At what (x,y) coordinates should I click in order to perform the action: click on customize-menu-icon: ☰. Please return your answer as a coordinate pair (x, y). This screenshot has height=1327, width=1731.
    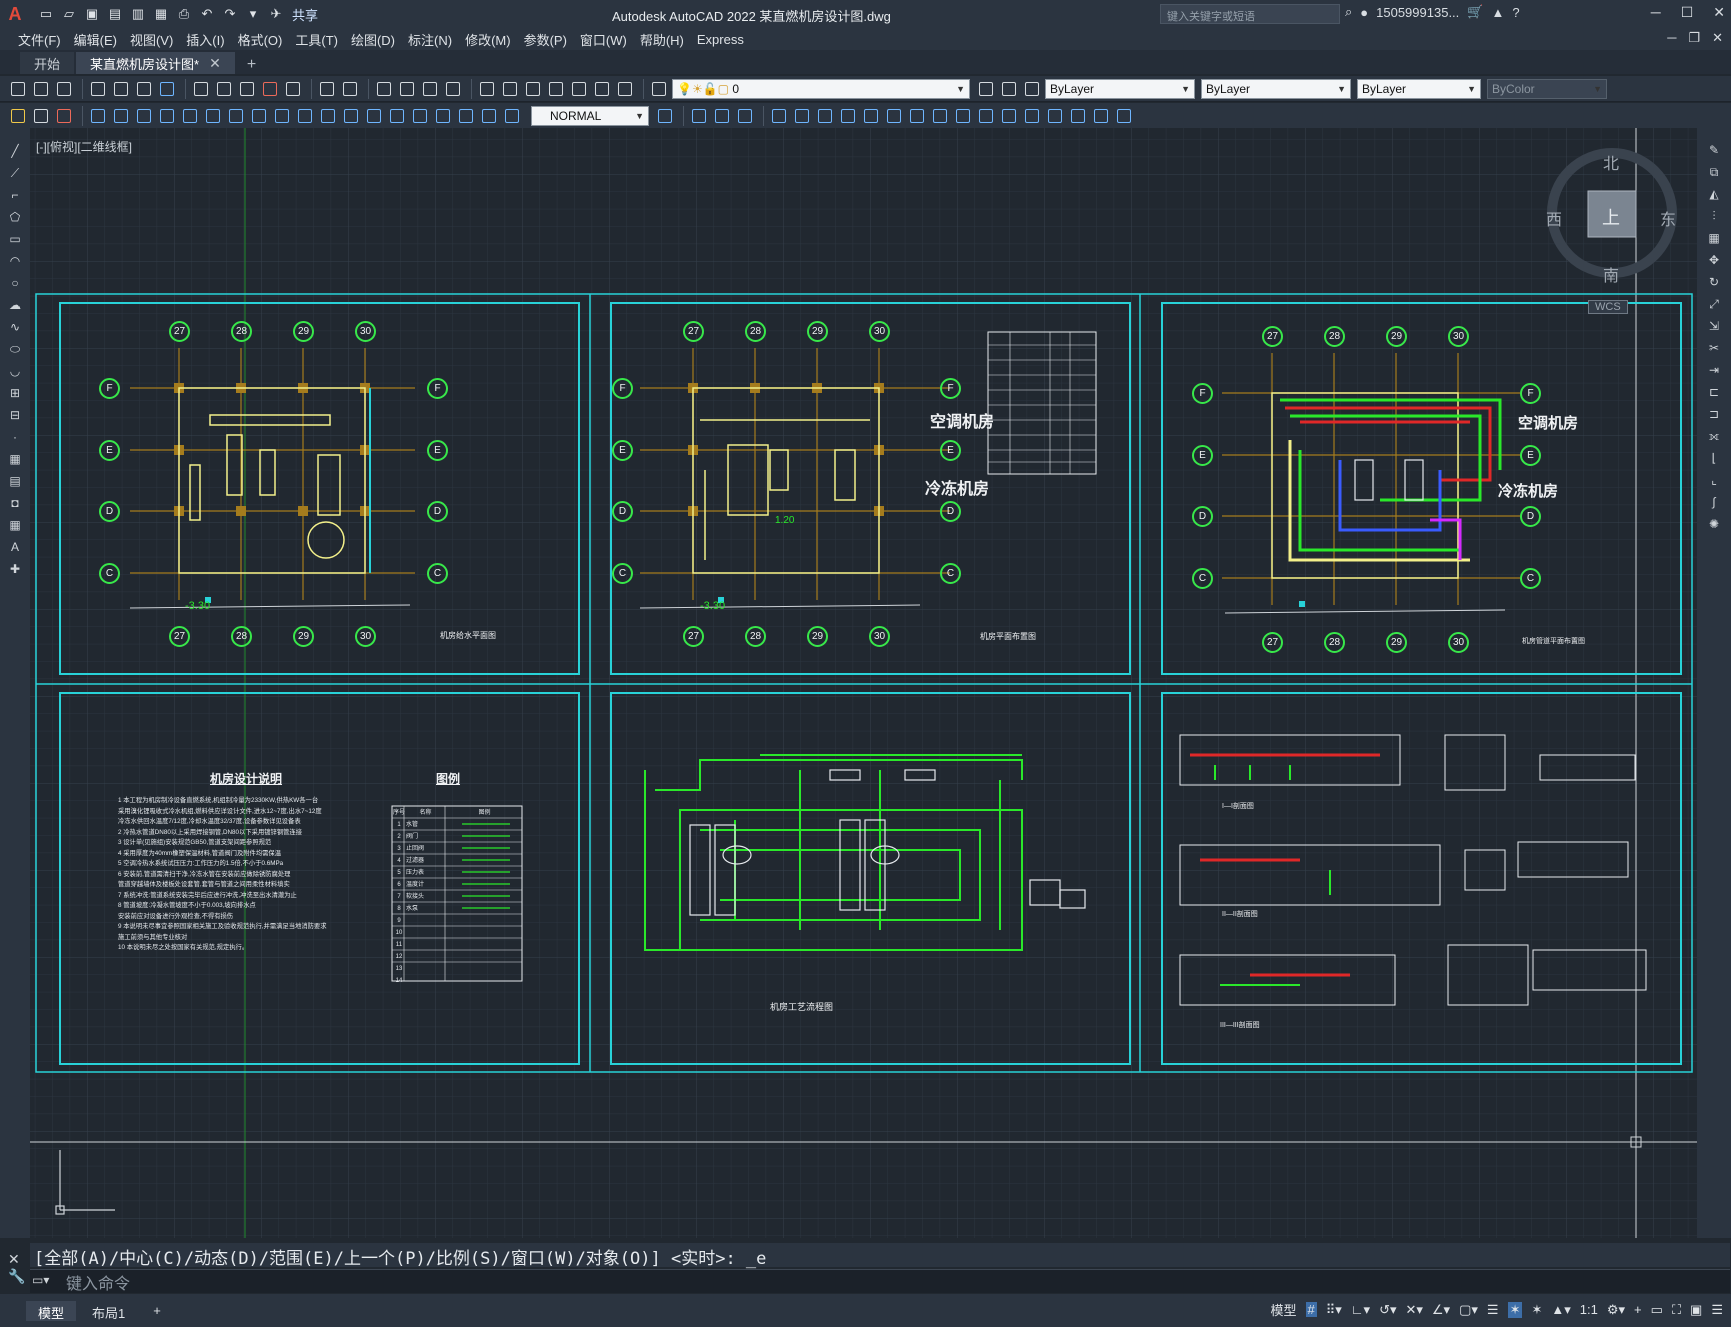
    Looking at the image, I should click on (1717, 1310).